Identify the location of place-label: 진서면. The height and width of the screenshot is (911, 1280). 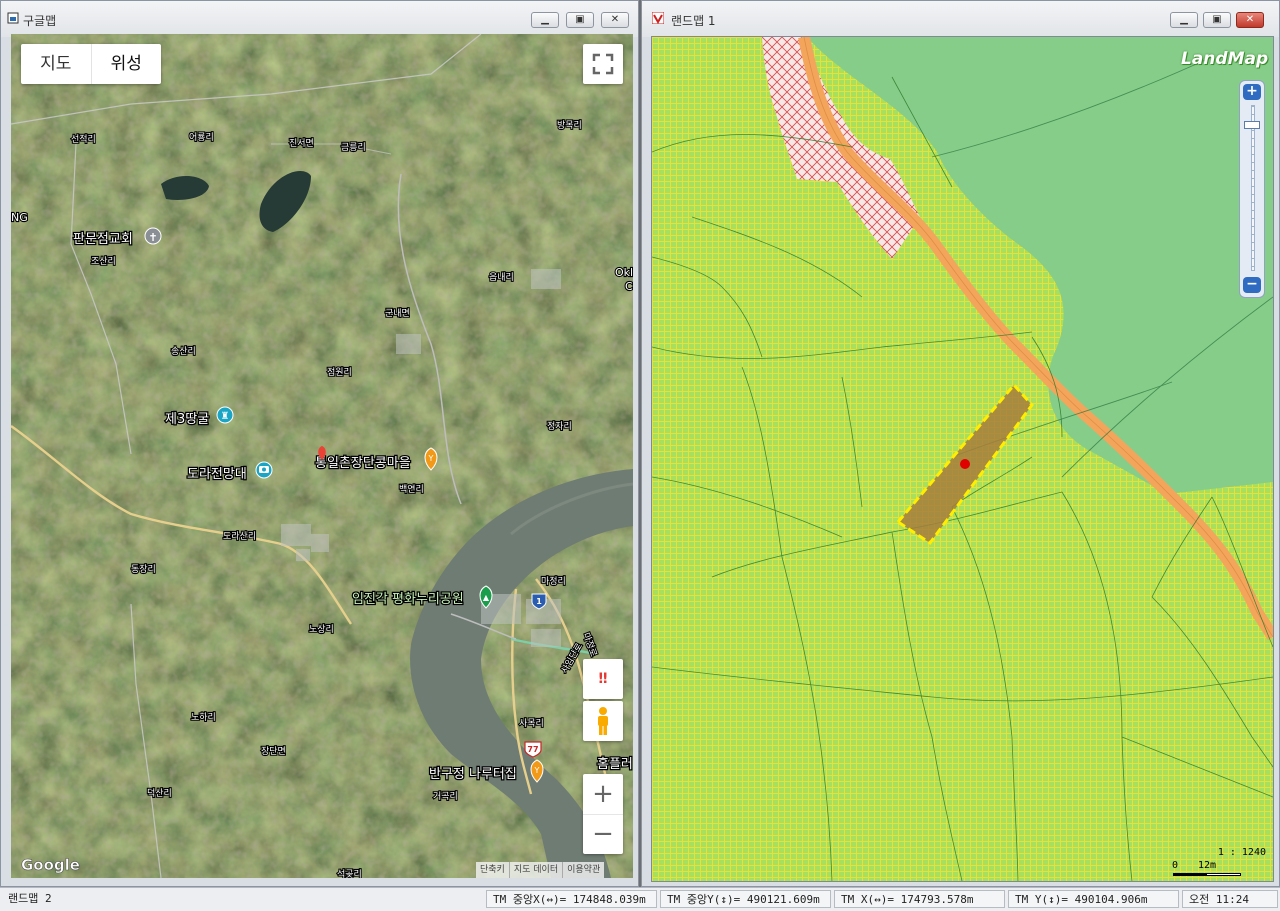
(301, 143).